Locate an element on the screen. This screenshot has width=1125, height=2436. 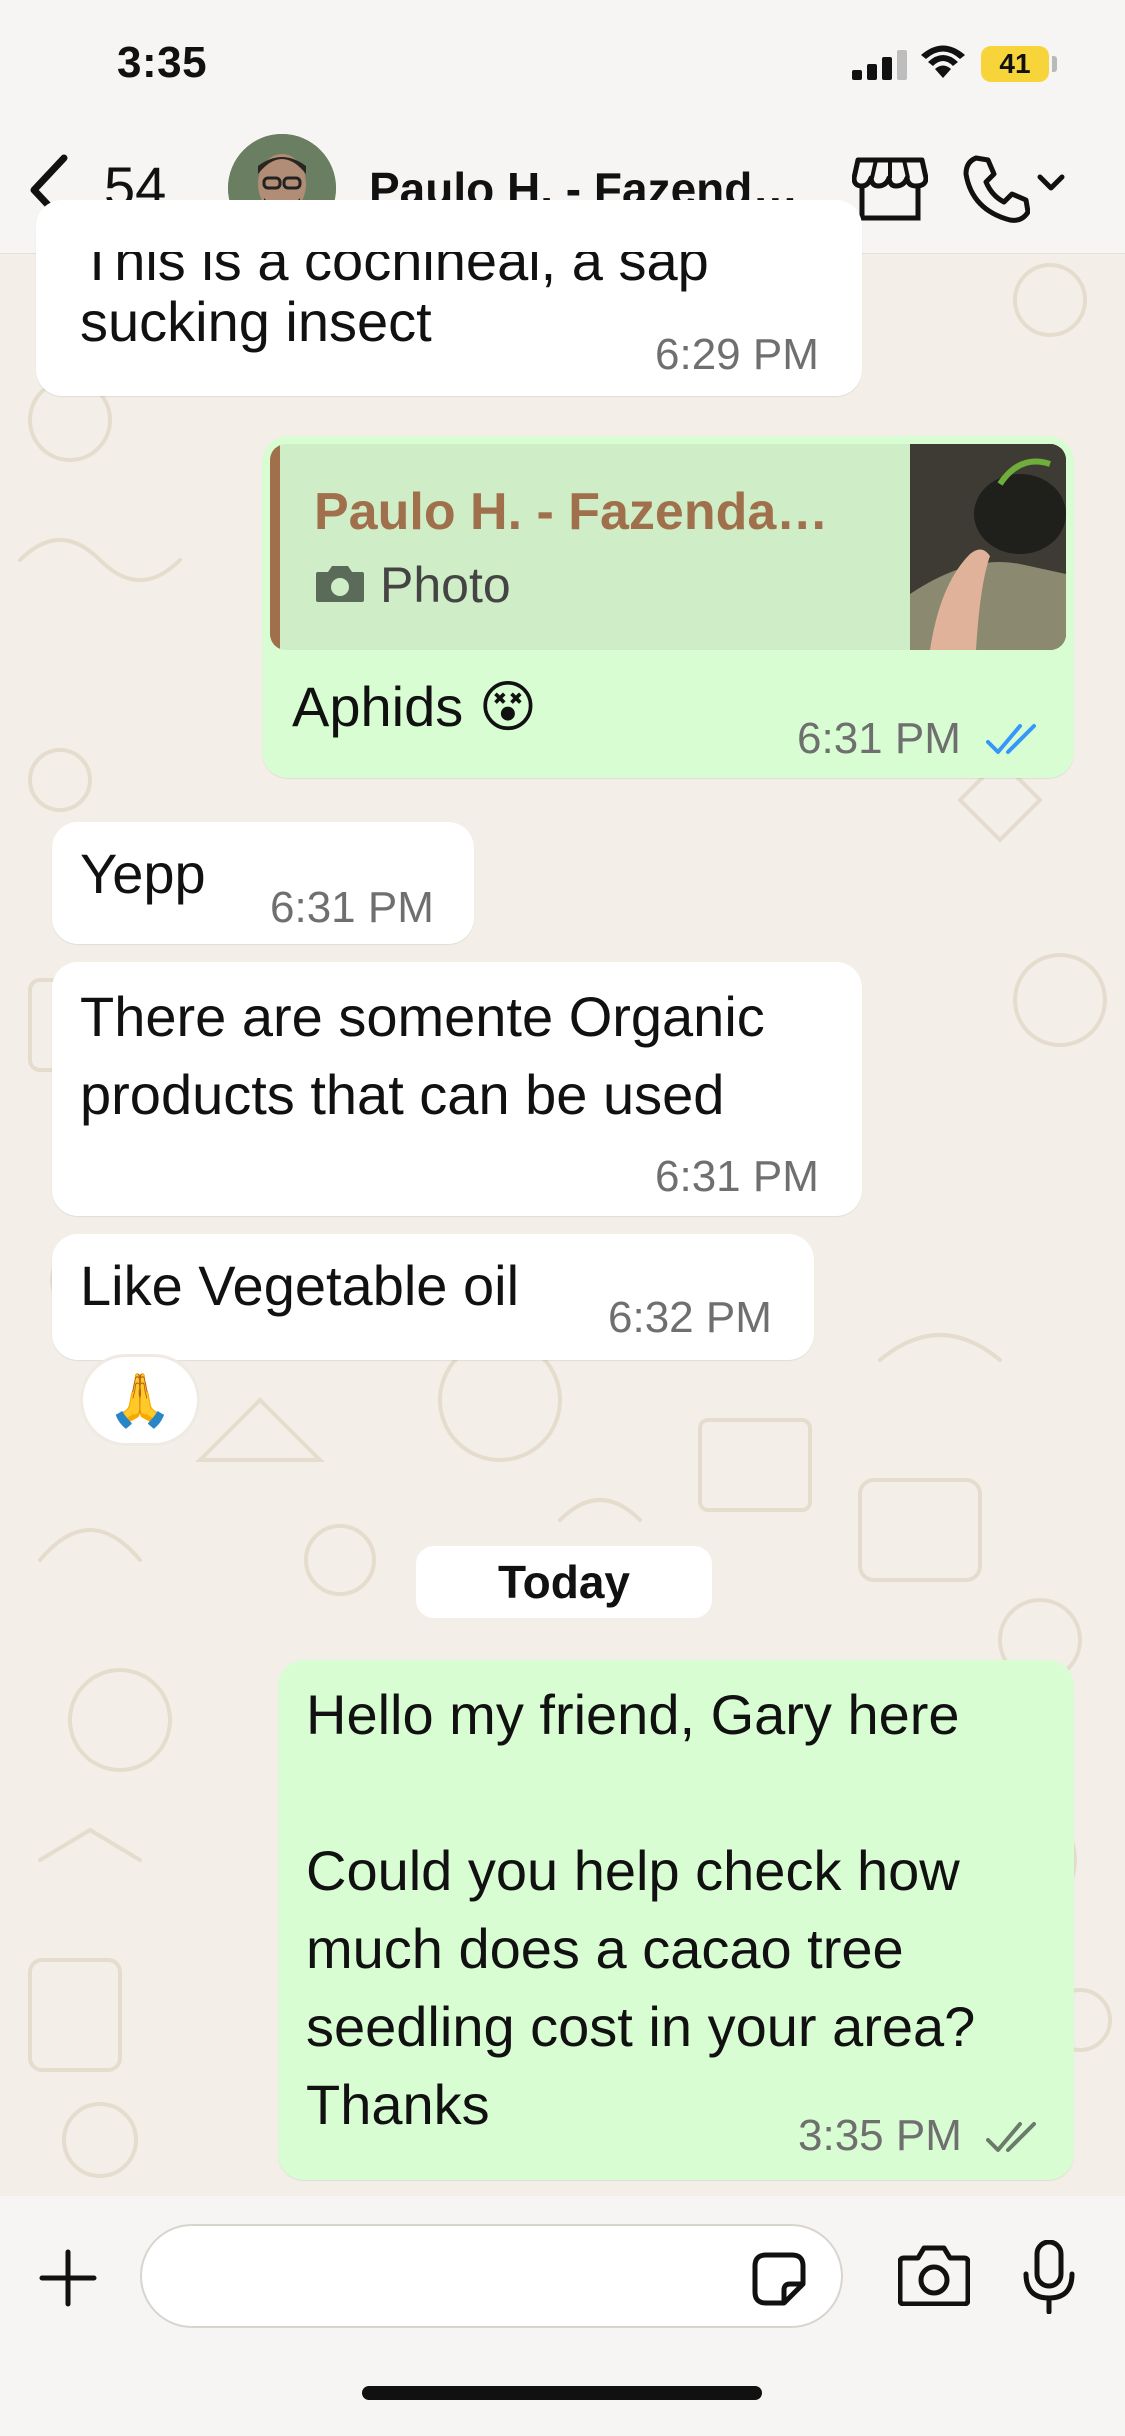
date-separator: Today is located at coordinates (564, 1582).